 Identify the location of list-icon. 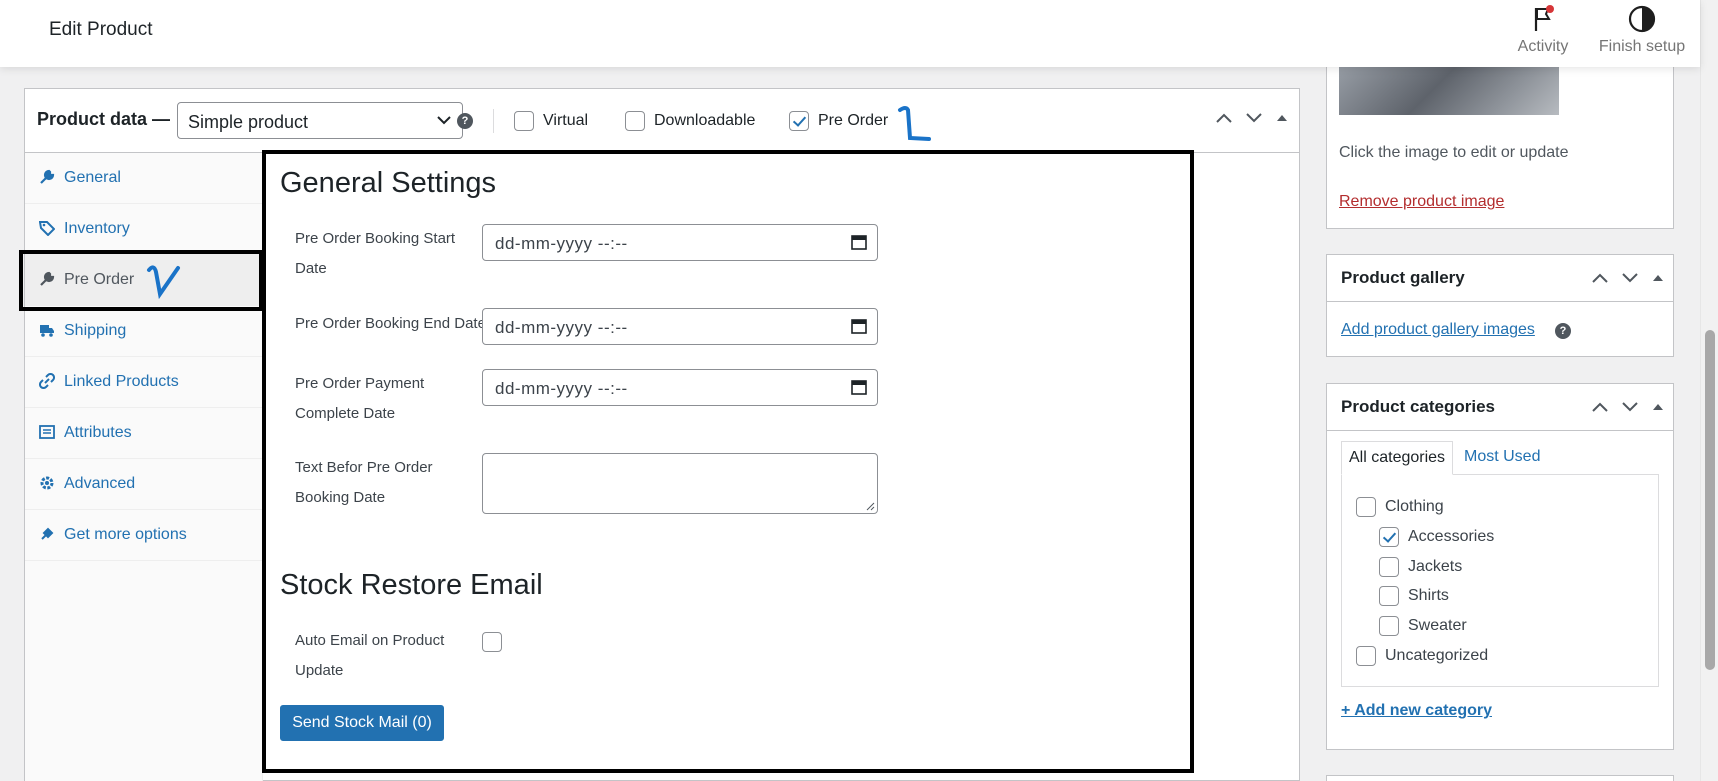
(47, 432).